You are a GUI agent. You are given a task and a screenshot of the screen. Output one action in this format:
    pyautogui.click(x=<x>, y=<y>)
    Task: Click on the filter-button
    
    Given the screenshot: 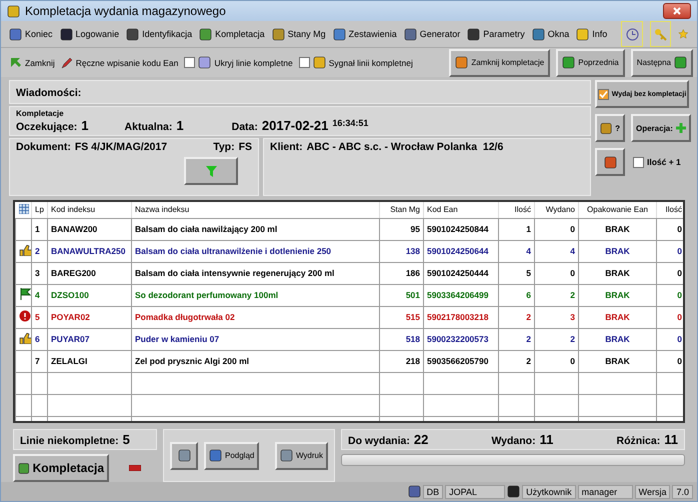 What is the action you would take?
    pyautogui.click(x=211, y=171)
    